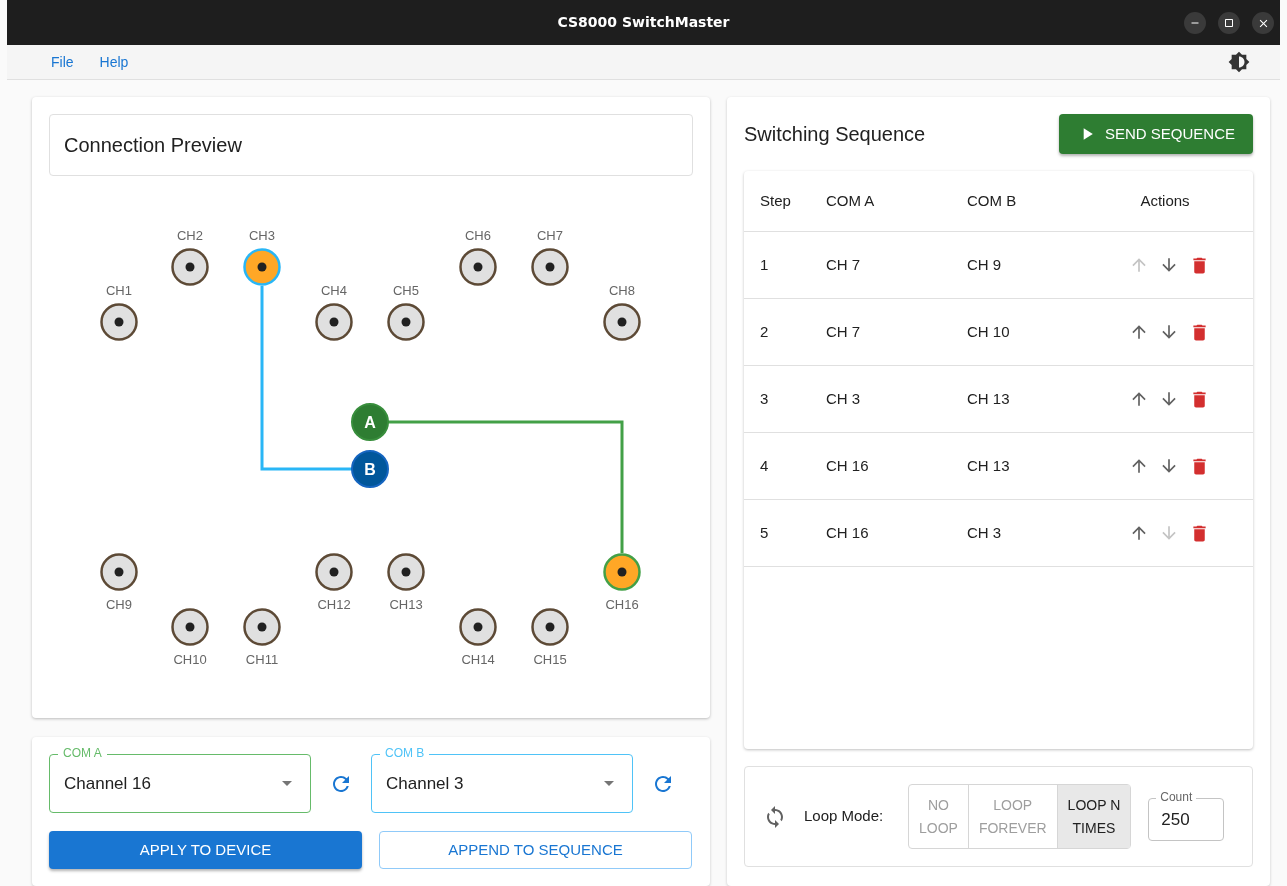  Describe the element at coordinates (985, 264) in the screenshot. I see `table-cell-text: CH 9` at that location.